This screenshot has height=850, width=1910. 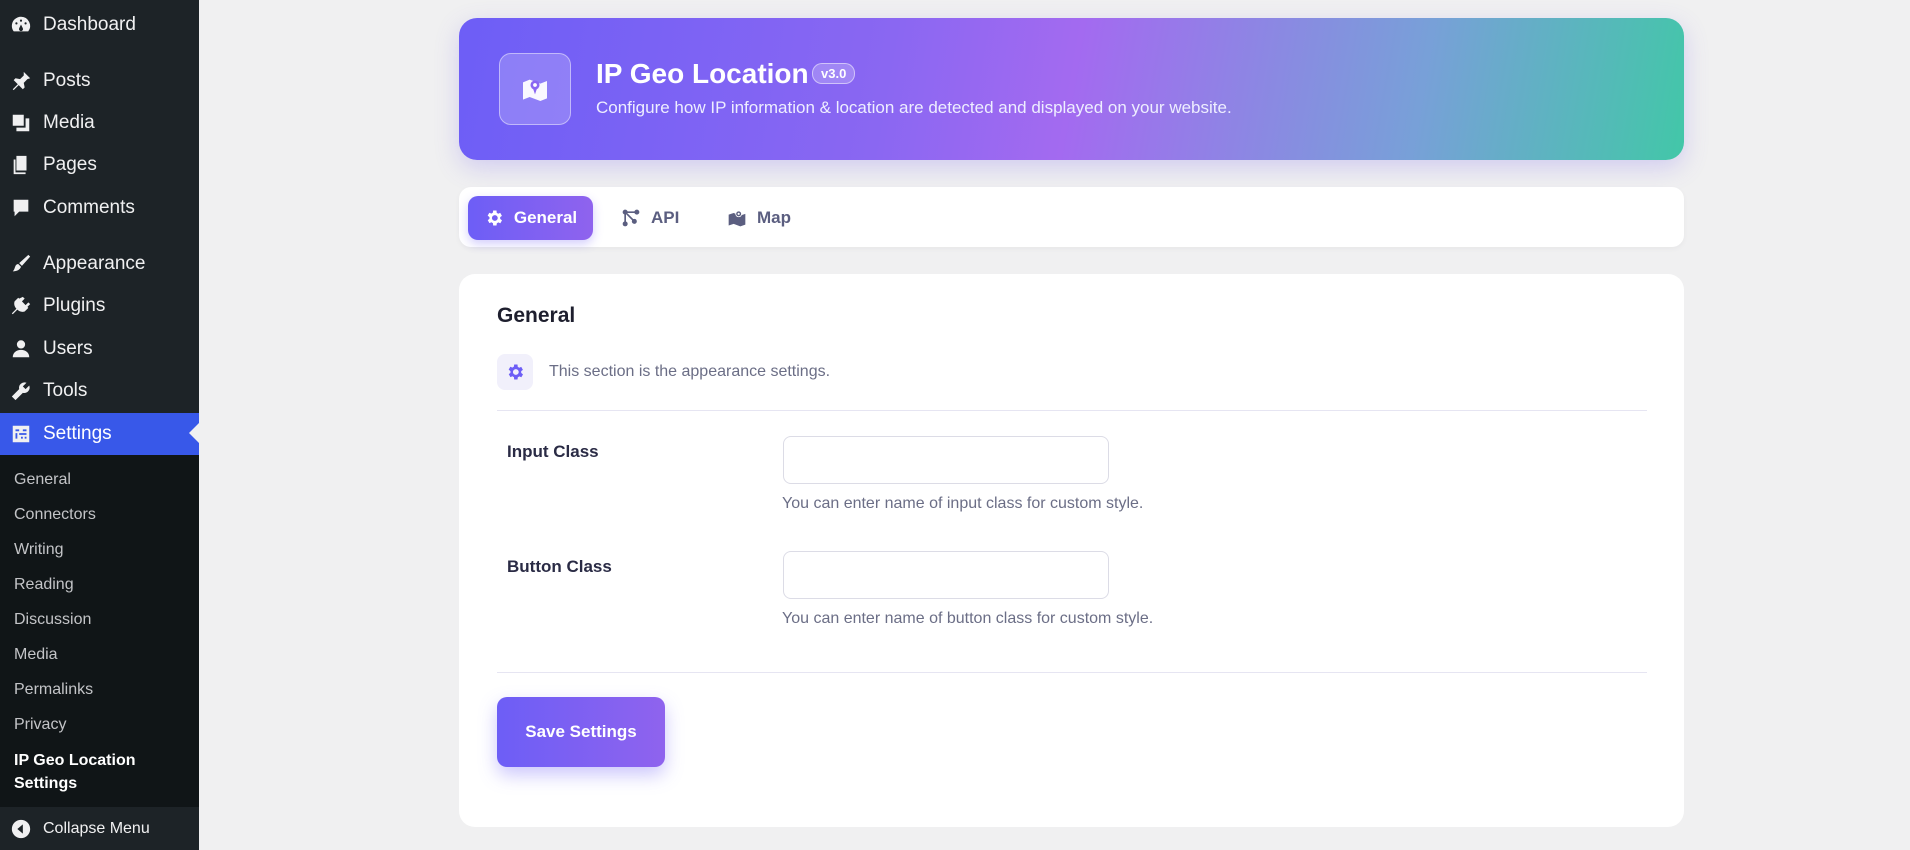 I want to click on submenu-item-privacy: Privacy, so click(x=40, y=725).